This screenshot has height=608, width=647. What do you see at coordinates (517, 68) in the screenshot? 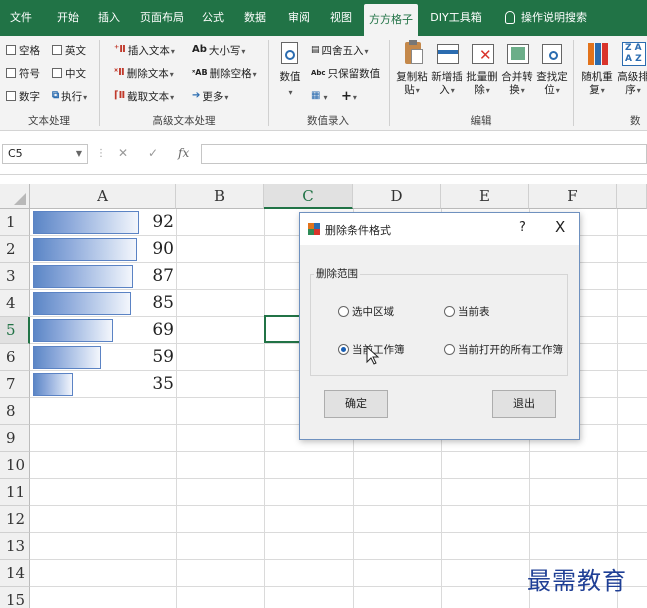
I see `merge-convert-button: 合并转 换▾` at bounding box center [517, 68].